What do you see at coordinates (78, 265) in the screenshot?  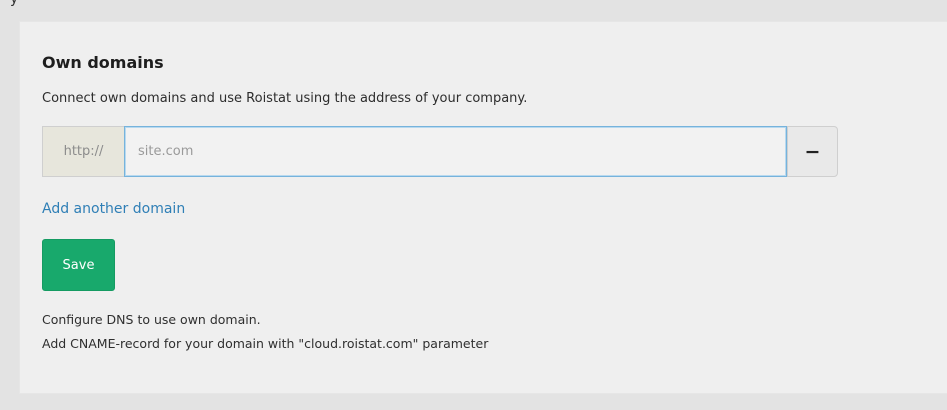 I see `save-button: Save` at bounding box center [78, 265].